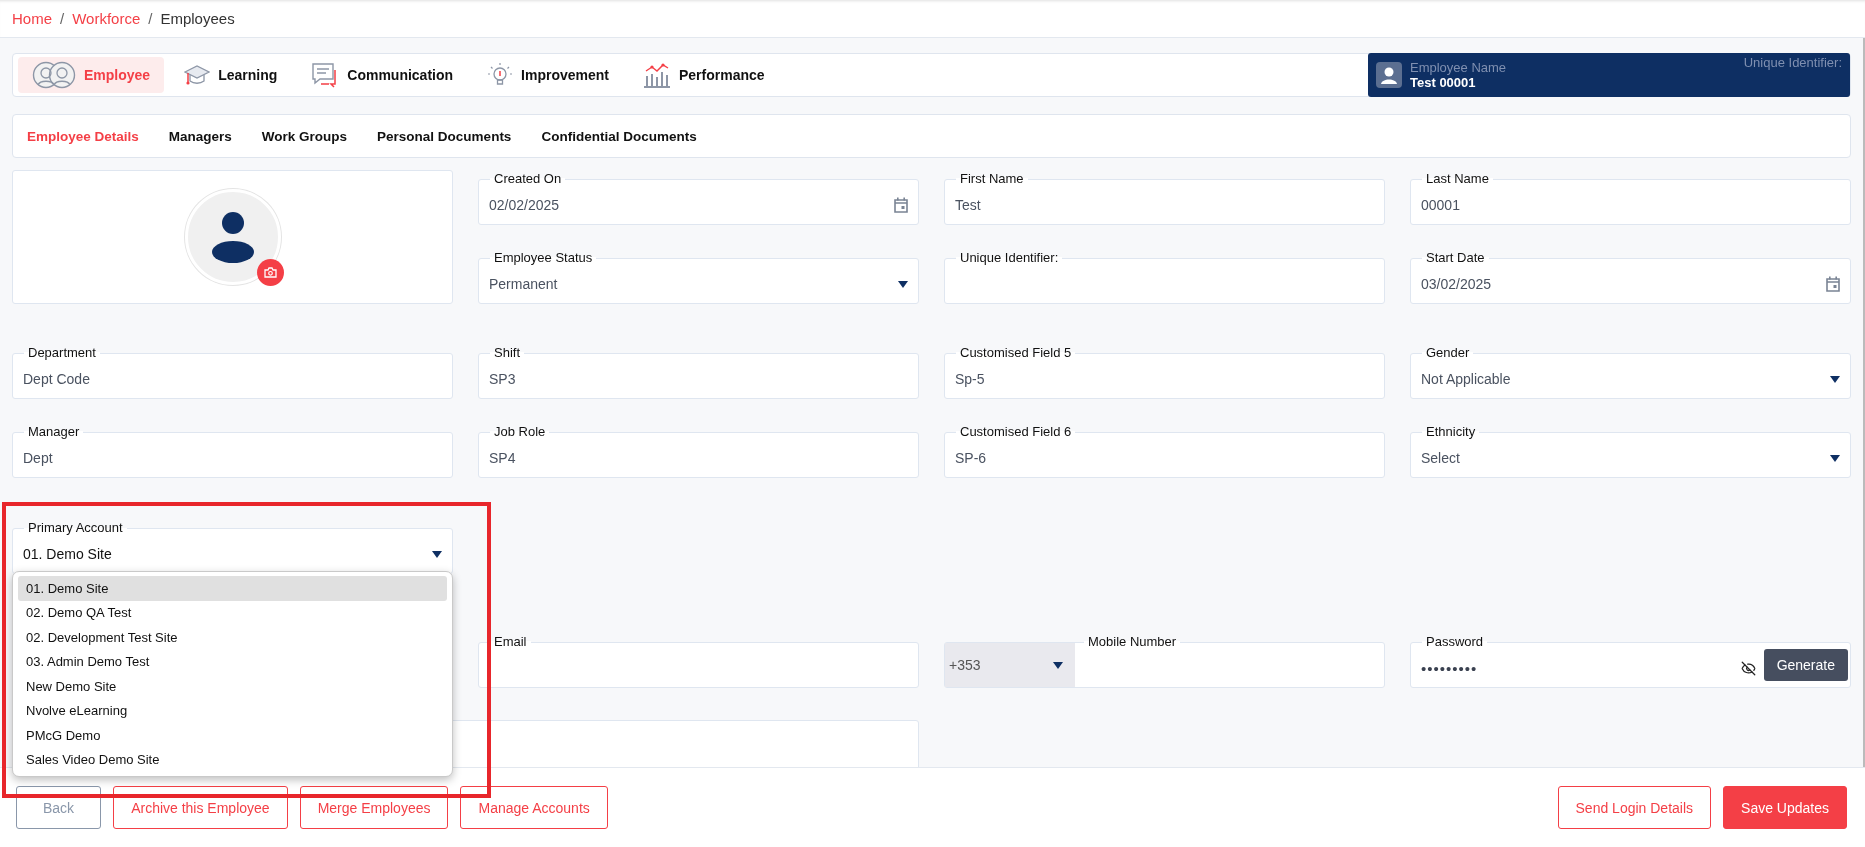 The width and height of the screenshot is (1865, 847). Describe the element at coordinates (32, 18) in the screenshot. I see `breadcrumb-link: Home` at that location.